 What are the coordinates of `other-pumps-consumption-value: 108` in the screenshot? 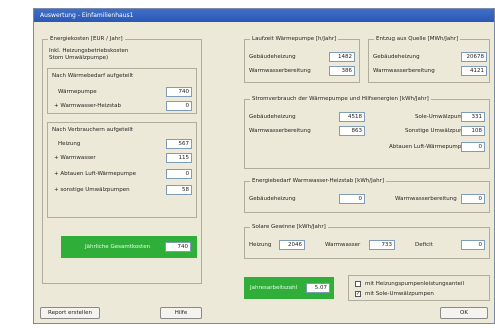 It's located at (473, 131).